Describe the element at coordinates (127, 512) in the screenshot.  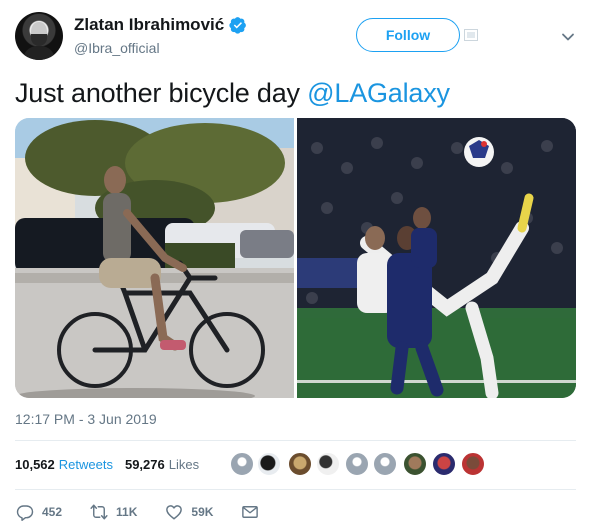
I see `retweet-count: 11K` at that location.